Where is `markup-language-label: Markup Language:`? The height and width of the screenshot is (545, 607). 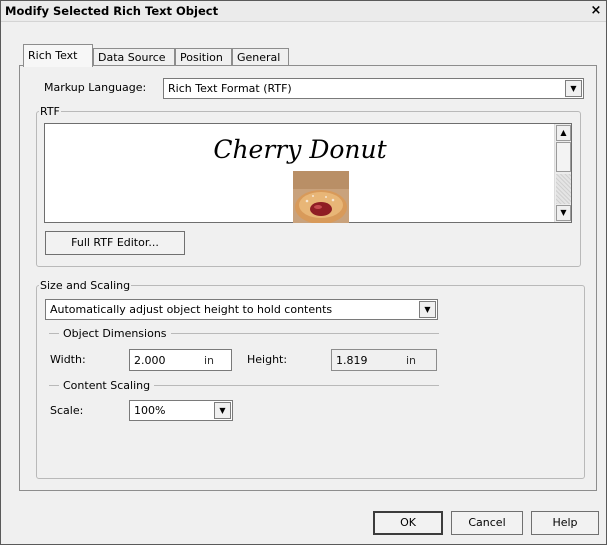
markup-language-label: Markup Language: is located at coordinates (95, 87).